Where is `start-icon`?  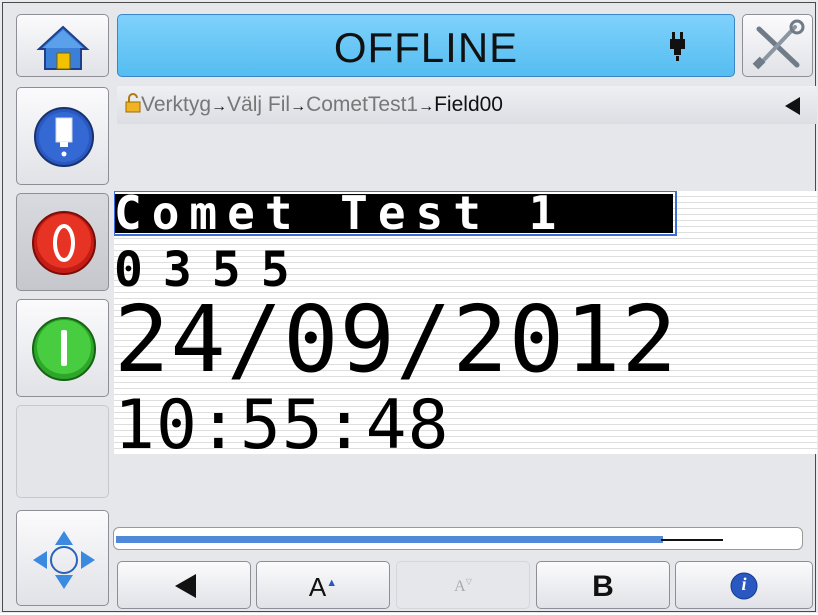 start-icon is located at coordinates (64, 349).